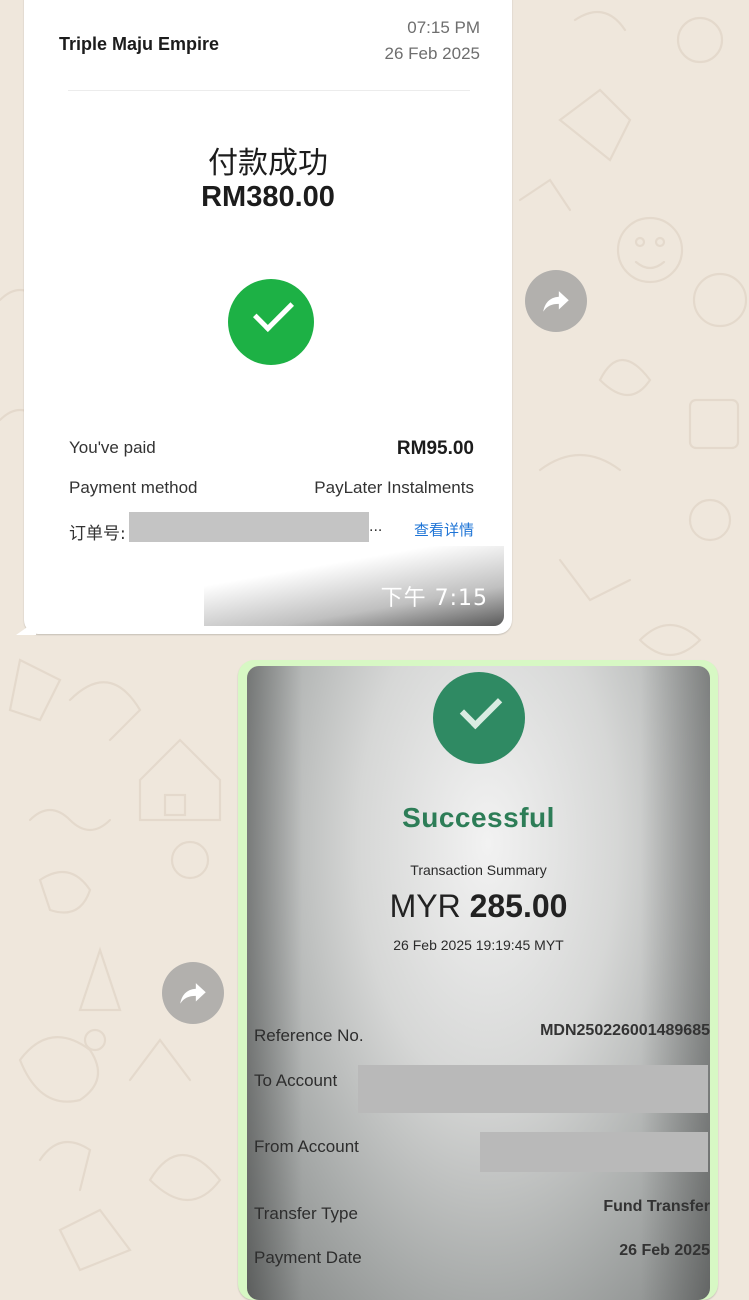 Image resolution: width=749 pixels, height=1300 pixels. Describe the element at coordinates (306, 1213) in the screenshot. I see `transfer-type-label: Transfer Type` at that location.